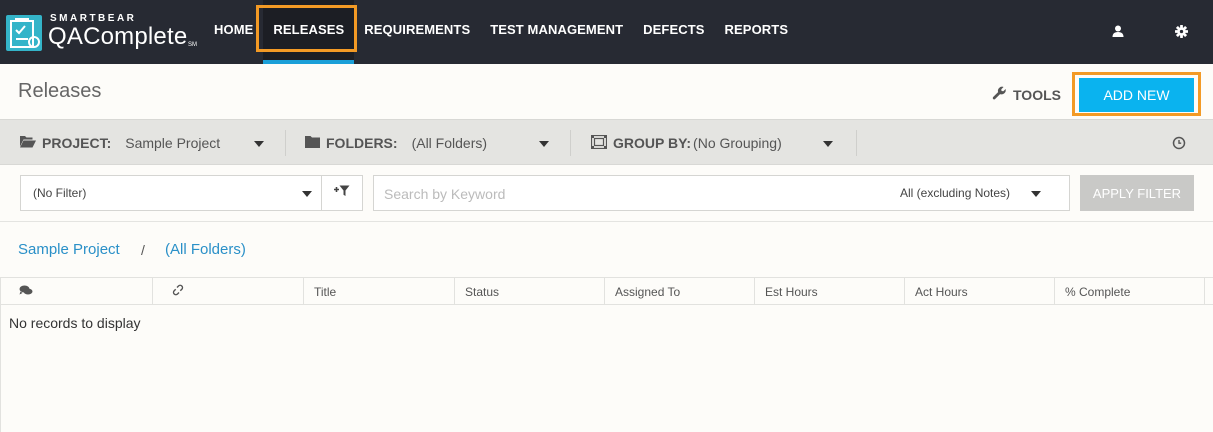  What do you see at coordinates (24, 33) in the screenshot?
I see `checklist-logo-icon` at bounding box center [24, 33].